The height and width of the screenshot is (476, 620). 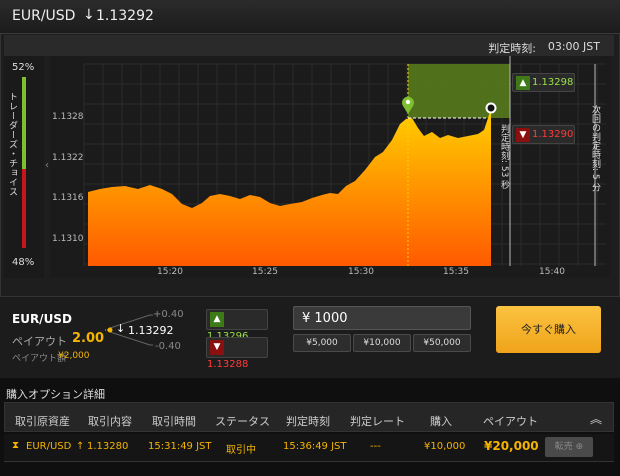 What do you see at coordinates (16, 445) in the screenshot?
I see `hourglass-icon: ⧗` at bounding box center [16, 445].